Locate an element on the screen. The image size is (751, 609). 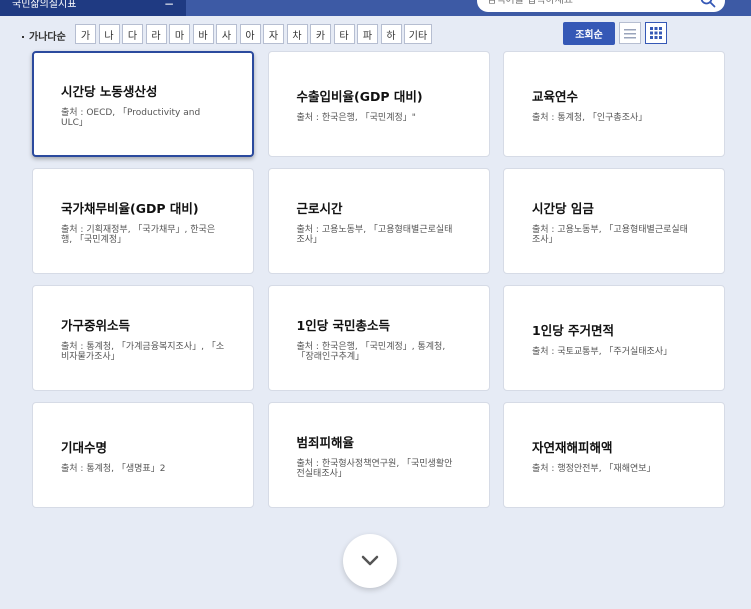
search-box is located at coordinates (601, 6).